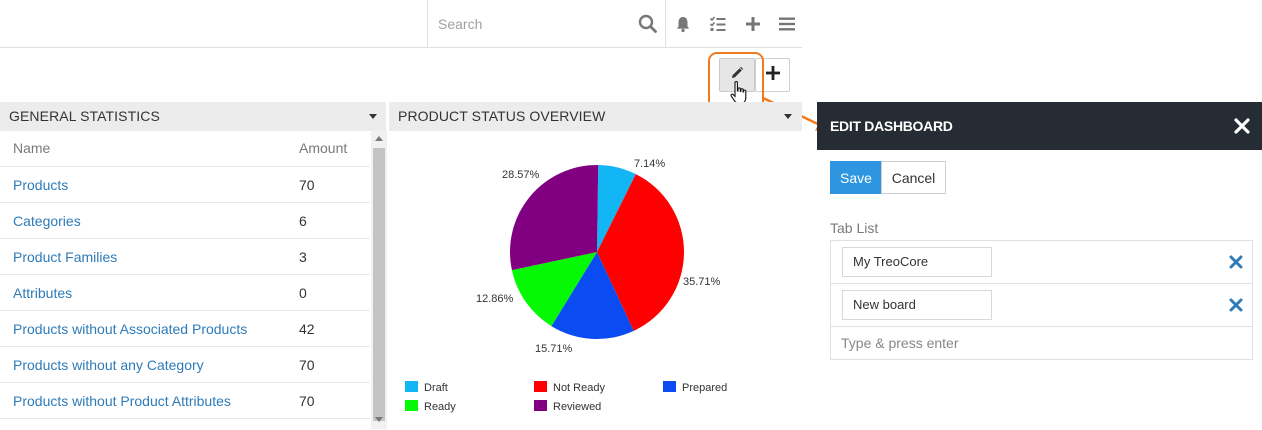 The width and height of the screenshot is (1262, 430). Describe the element at coordinates (554, 349) in the screenshot. I see `pie-value-label-prepared: 15.71%` at that location.